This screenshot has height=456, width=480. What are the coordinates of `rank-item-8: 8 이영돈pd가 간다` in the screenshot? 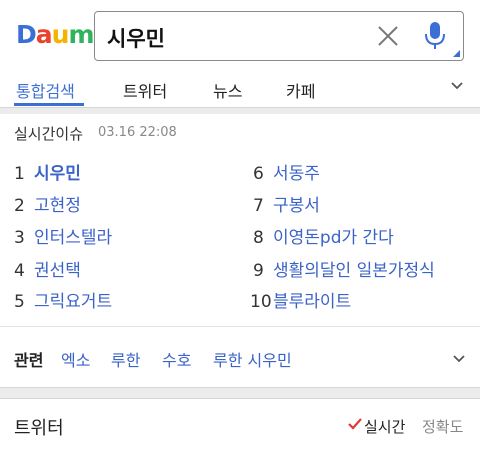 It's located at (323, 235).